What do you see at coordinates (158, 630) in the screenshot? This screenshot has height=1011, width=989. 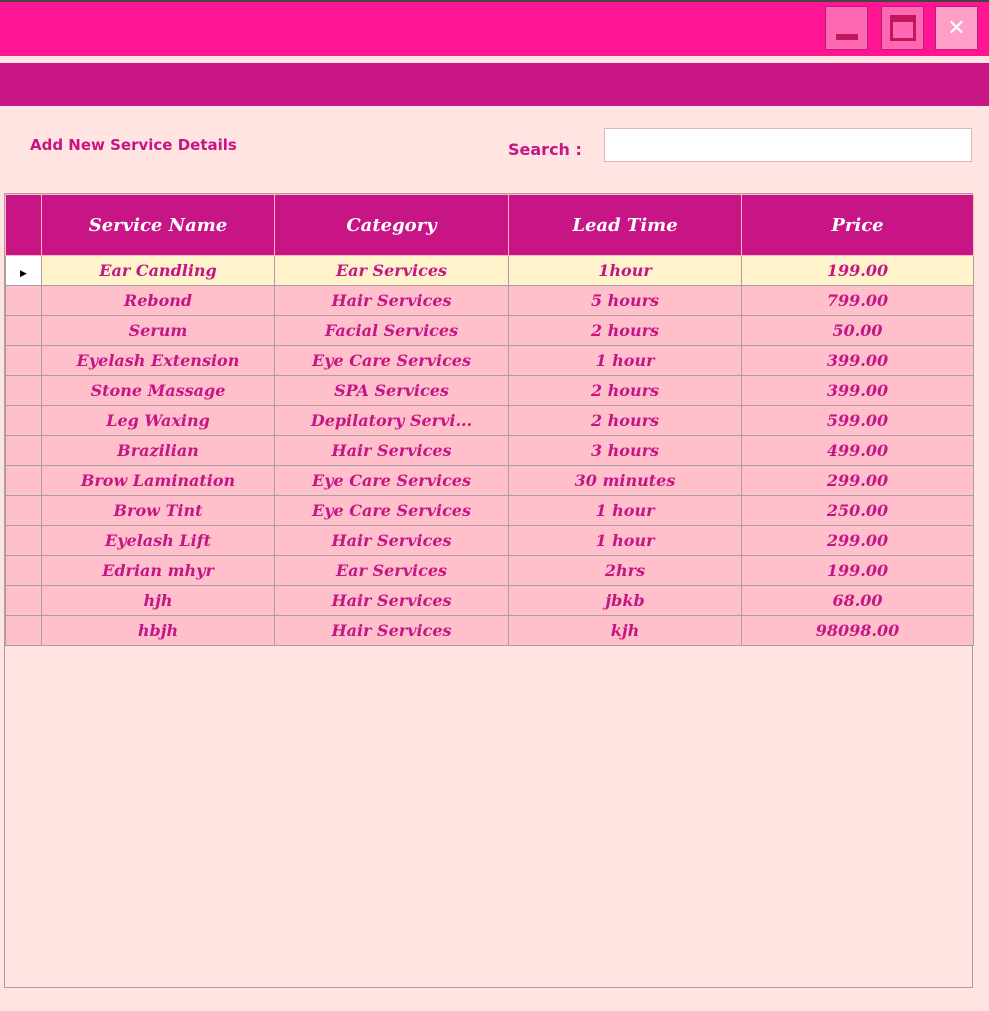 I see `cell-service-name: hbjh` at bounding box center [158, 630].